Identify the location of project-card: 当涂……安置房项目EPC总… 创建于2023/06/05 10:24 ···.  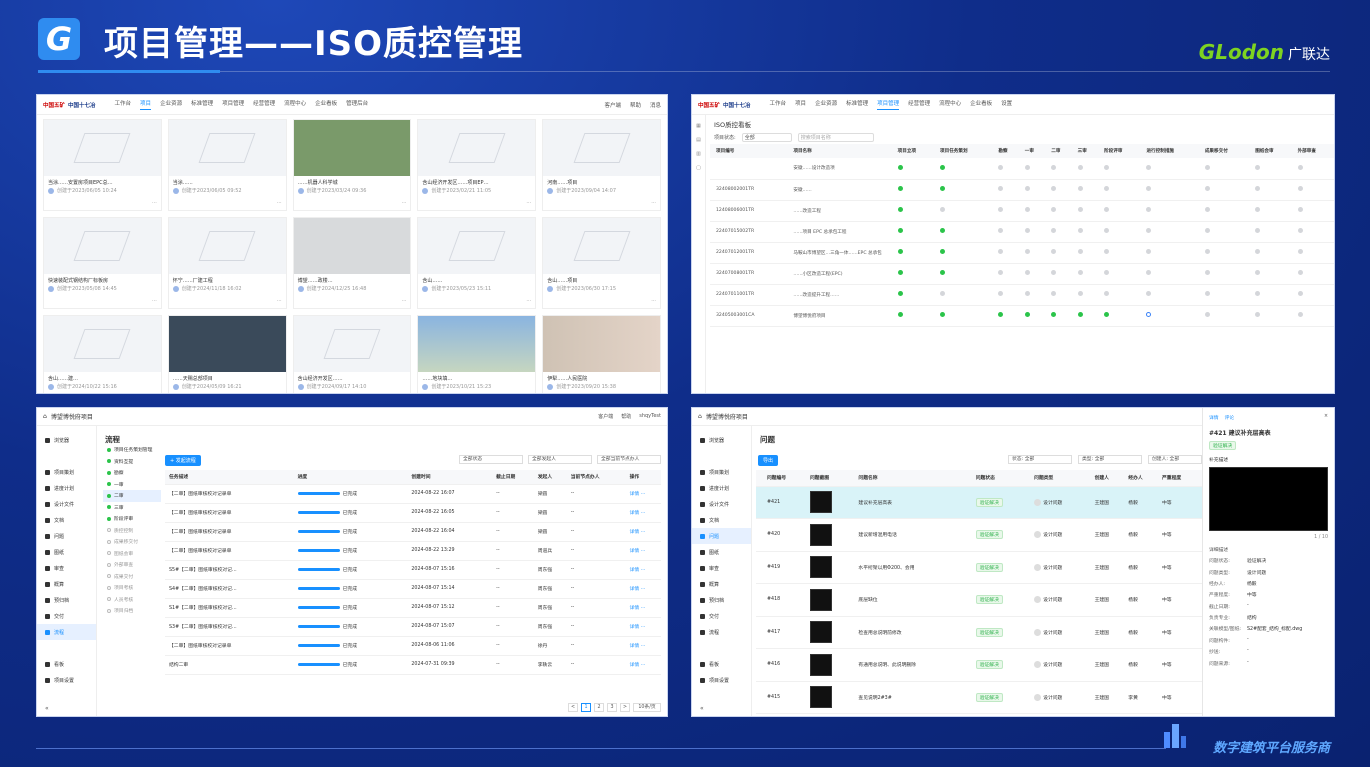
(102, 165).